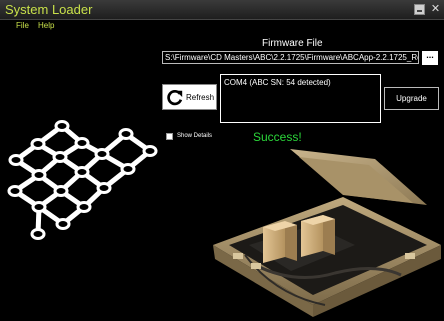 The height and width of the screenshot is (321, 444). I want to click on show-details-checkbox, so click(169, 136).